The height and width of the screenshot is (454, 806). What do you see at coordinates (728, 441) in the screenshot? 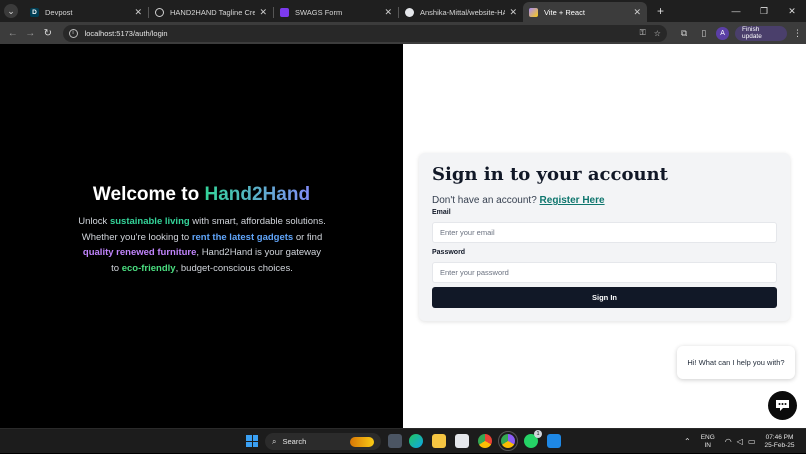
I see `wifi-icon: ◠` at bounding box center [728, 441].